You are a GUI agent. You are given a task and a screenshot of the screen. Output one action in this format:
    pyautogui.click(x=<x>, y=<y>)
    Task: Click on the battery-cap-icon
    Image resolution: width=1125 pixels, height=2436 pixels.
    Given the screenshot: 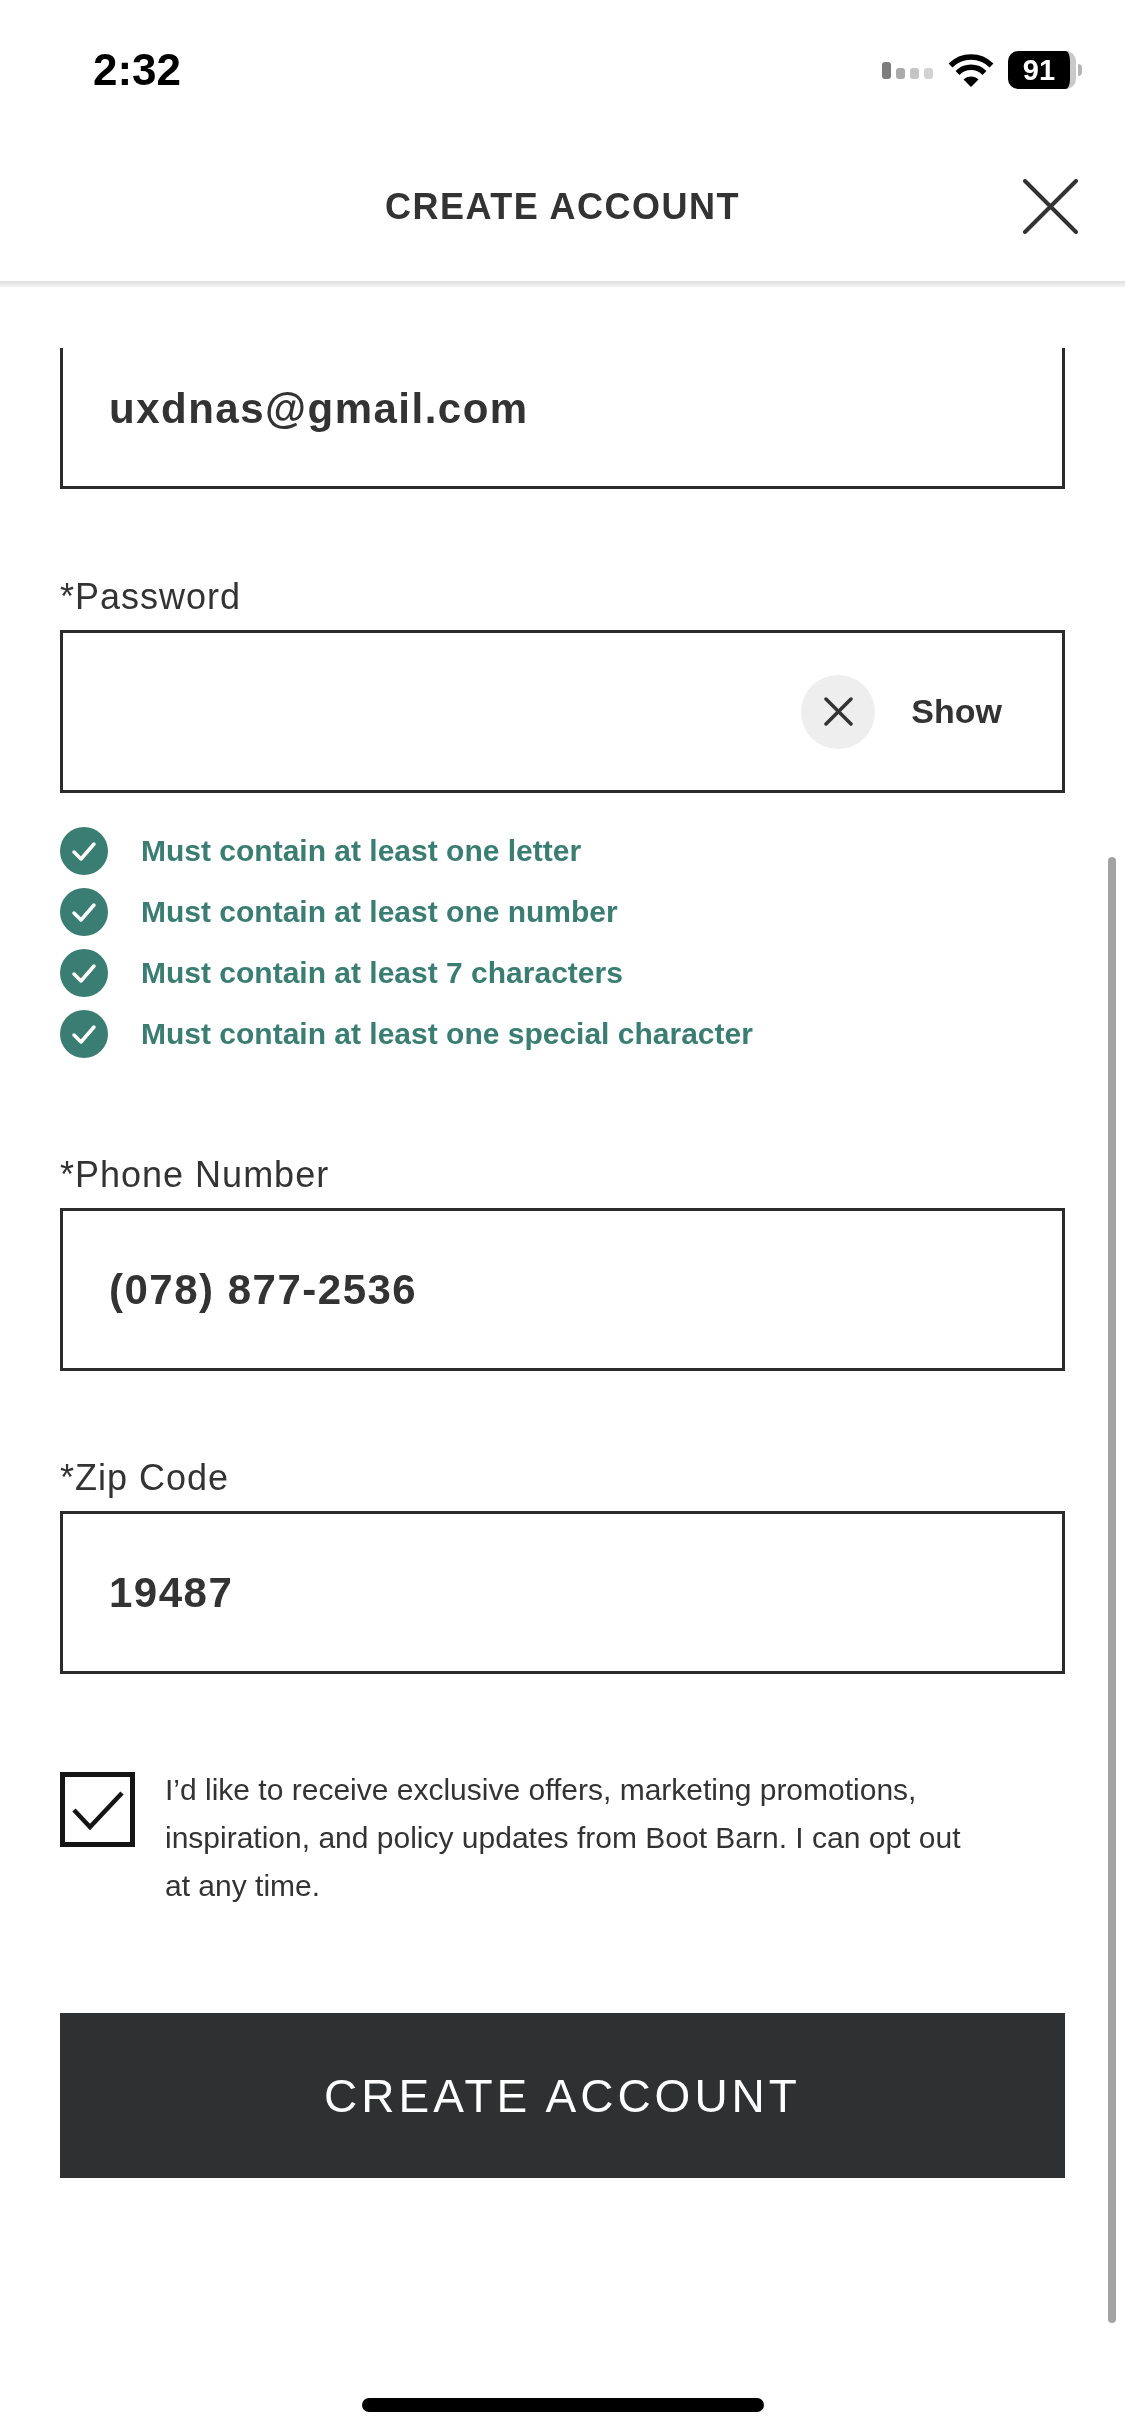 What is the action you would take?
    pyautogui.click(x=1080, y=70)
    